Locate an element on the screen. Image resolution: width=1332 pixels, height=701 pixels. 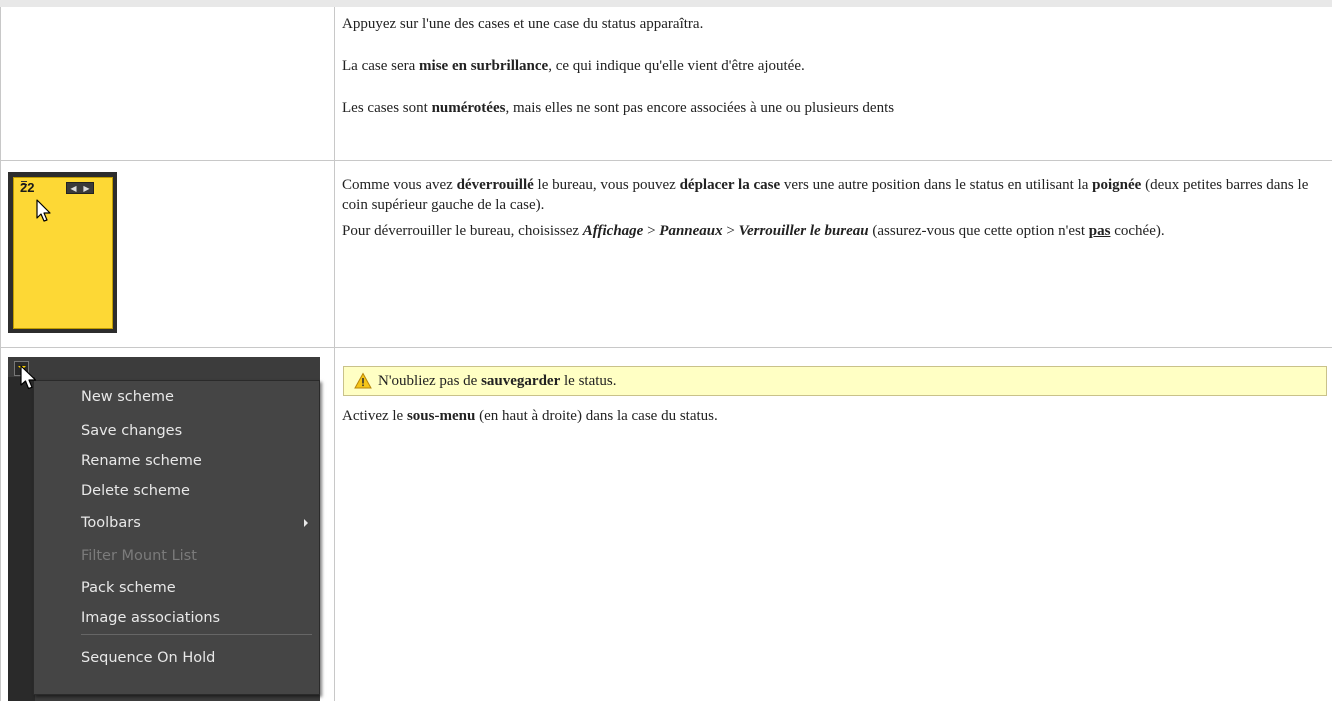
side-panel is located at coordinates (21, 539).